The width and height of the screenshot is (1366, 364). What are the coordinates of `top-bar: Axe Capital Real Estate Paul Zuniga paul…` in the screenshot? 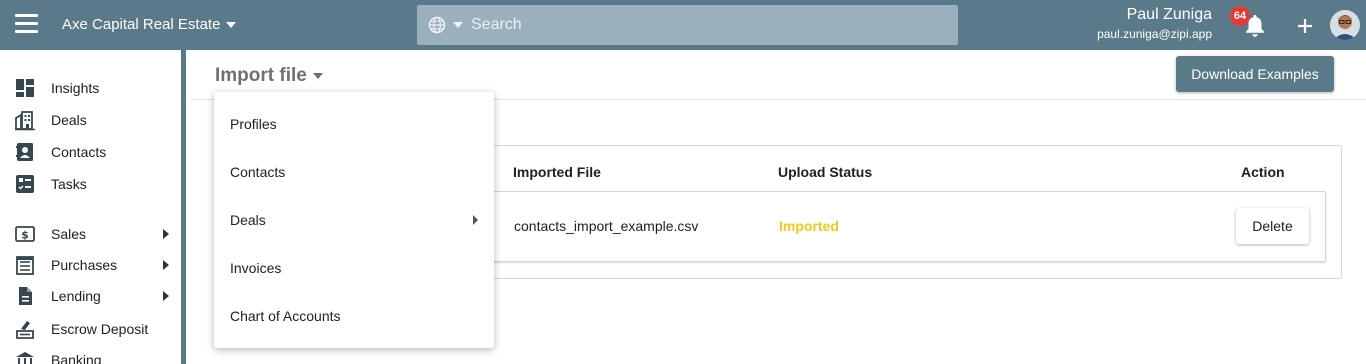 It's located at (683, 25).